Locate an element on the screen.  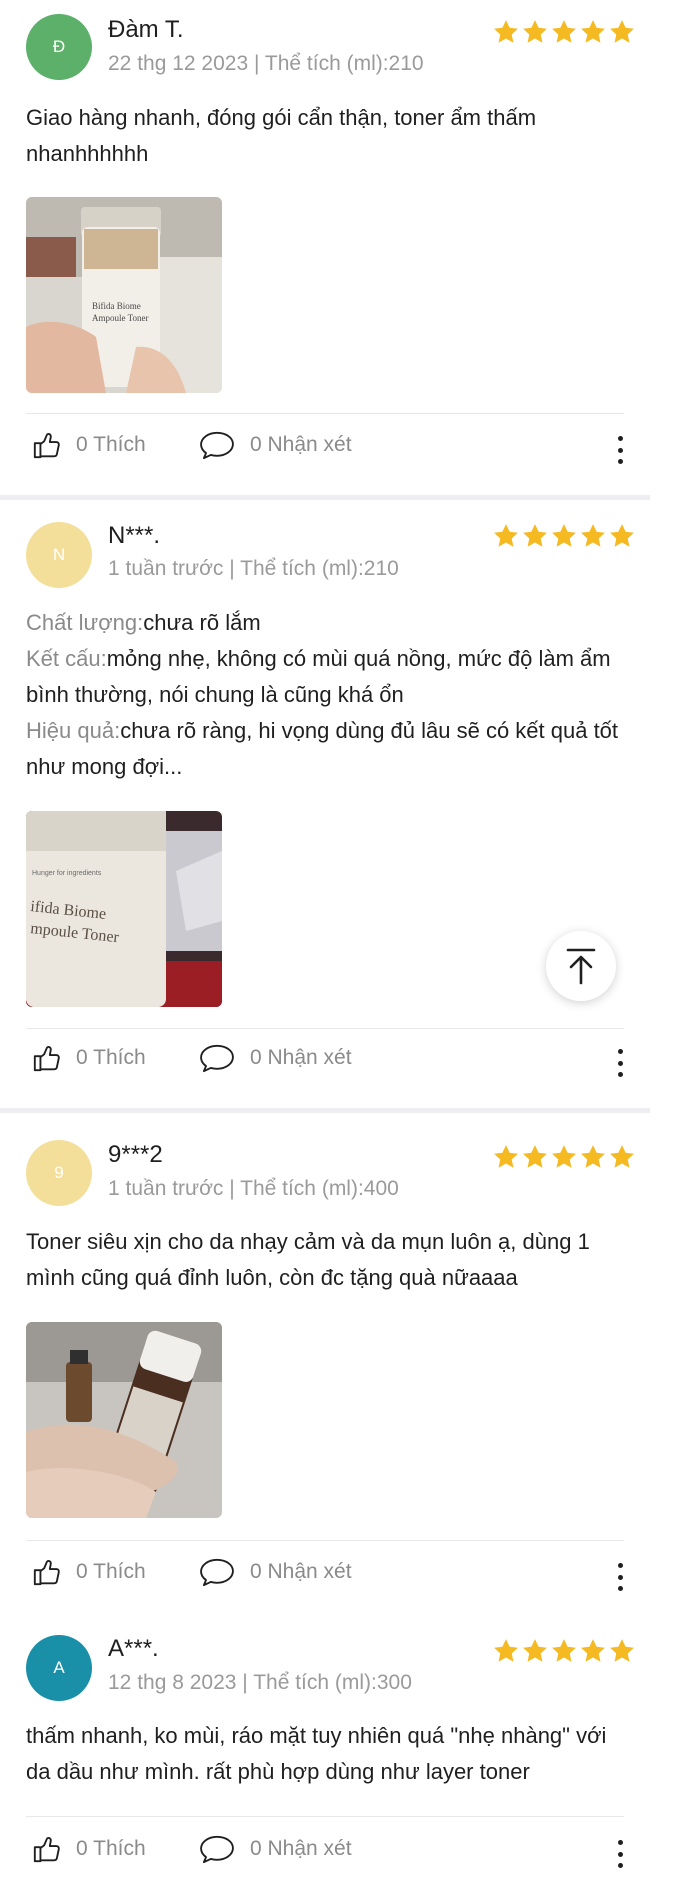
review-photo is located at coordinates (124, 1420).